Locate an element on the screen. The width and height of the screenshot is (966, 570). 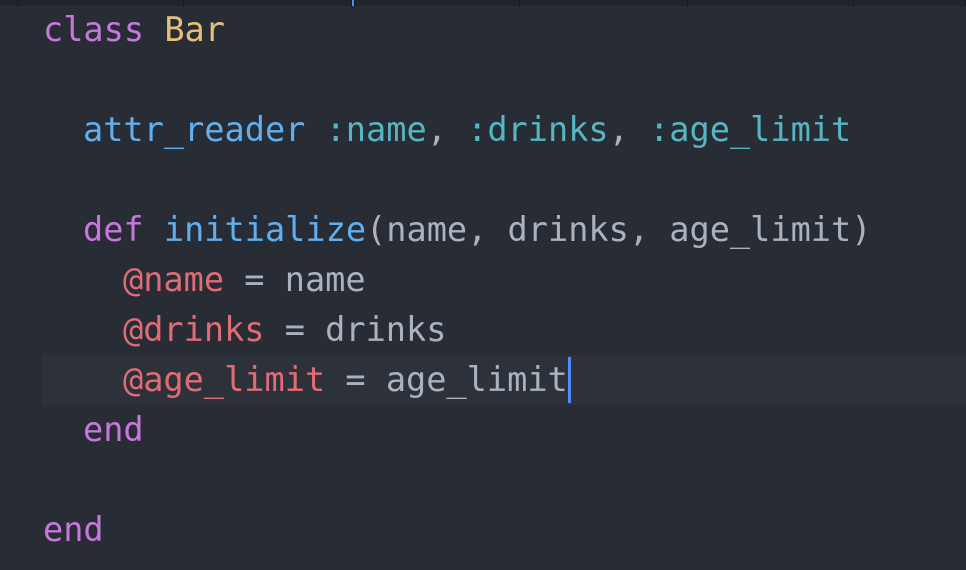
assignment: = name is located at coordinates (295, 279).